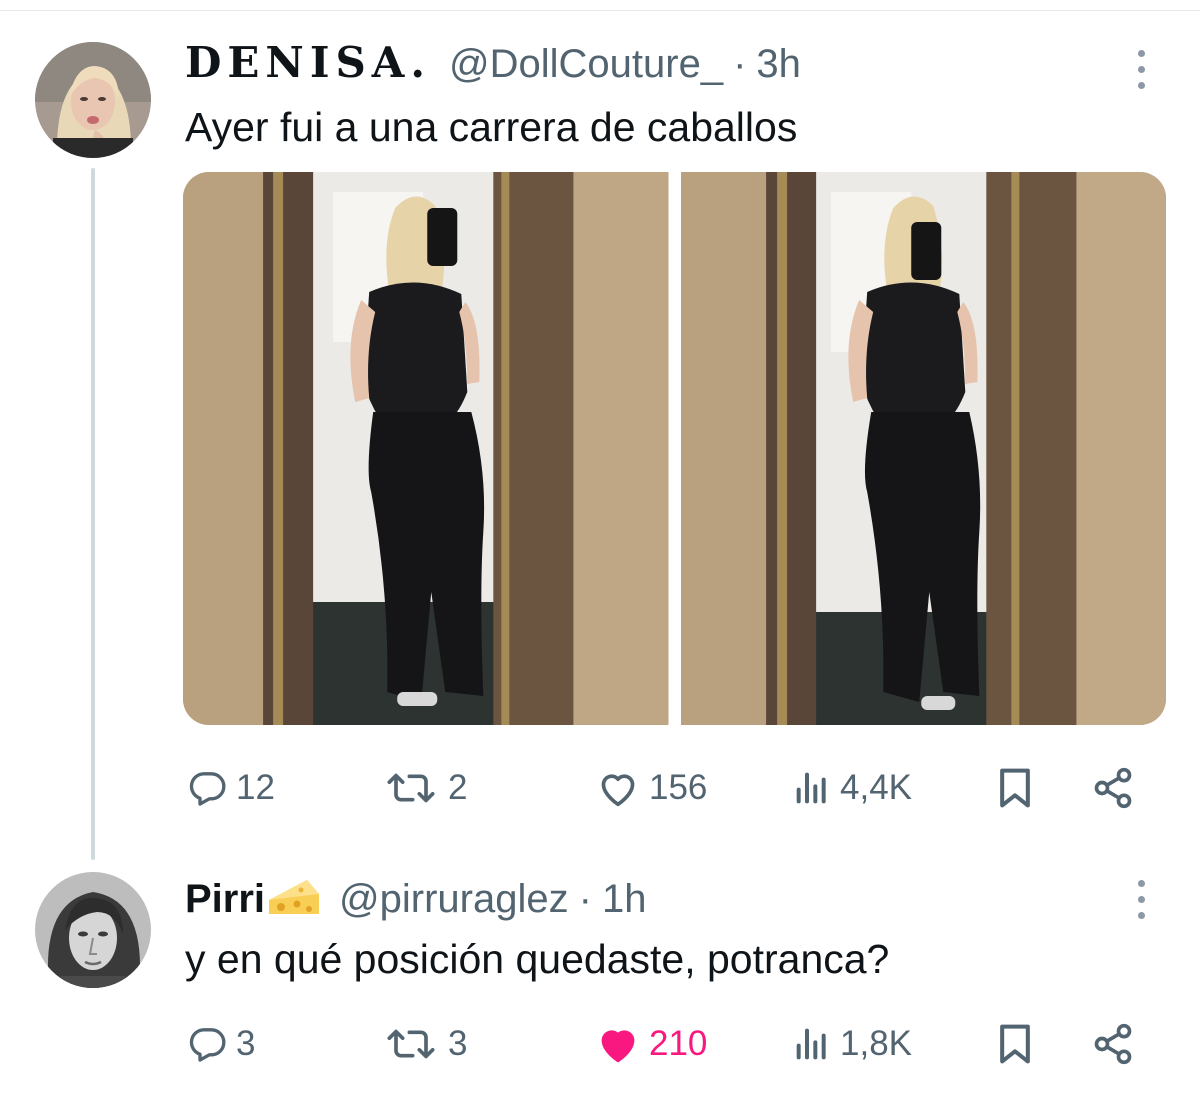  I want to click on reply-button: 3, so click(221, 1044).